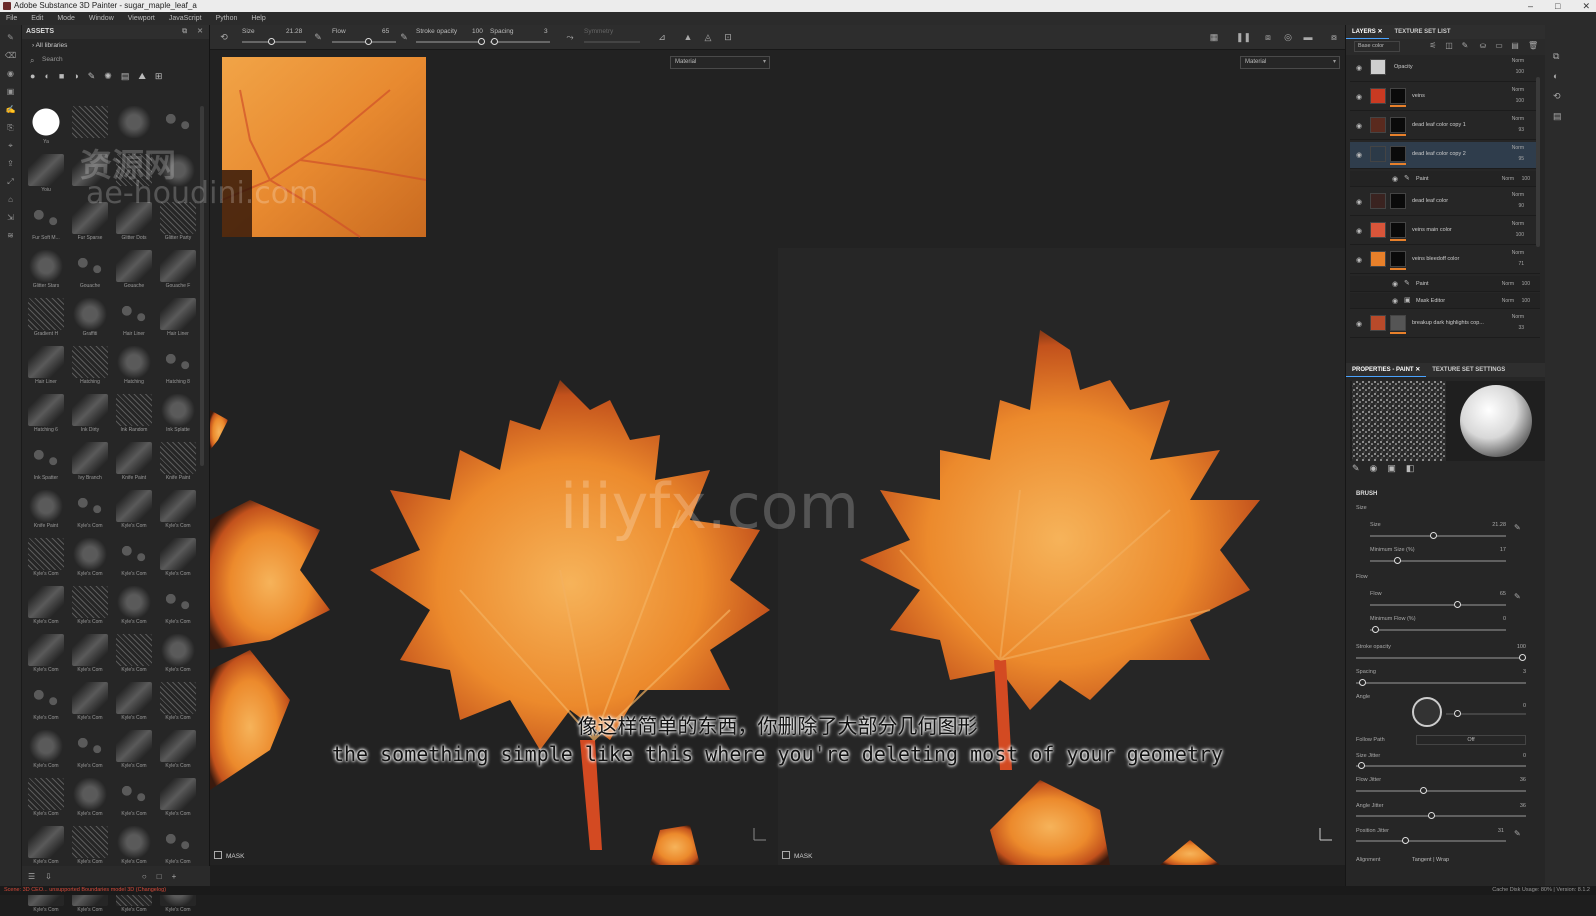 The image size is (1596, 916). Describe the element at coordinates (46, 319) in the screenshot. I see `asset-tile: Gradient H` at that location.